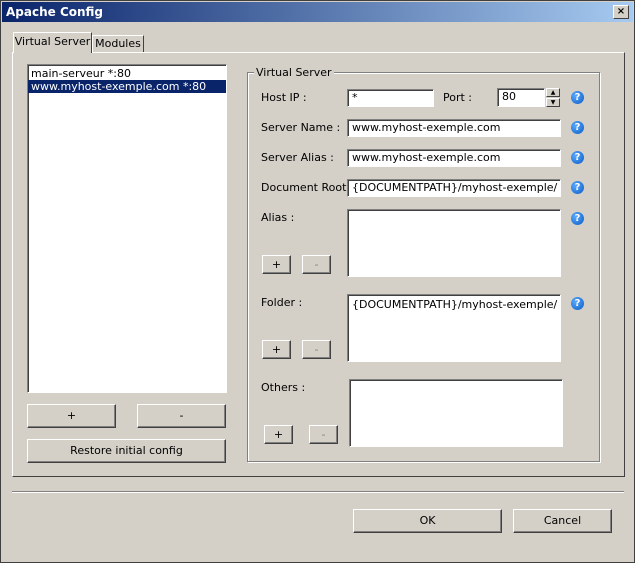  Describe the element at coordinates (317, 12) in the screenshot. I see `title-bar: Apache Config ×` at that location.